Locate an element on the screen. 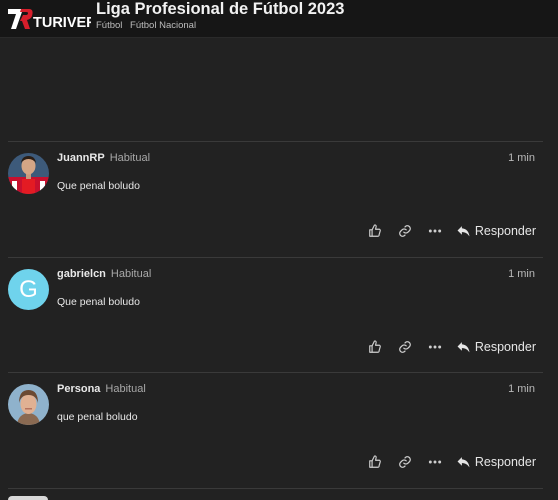 The image size is (558, 500). breadcrumb-item-futbol: Fútbol is located at coordinates (109, 25).